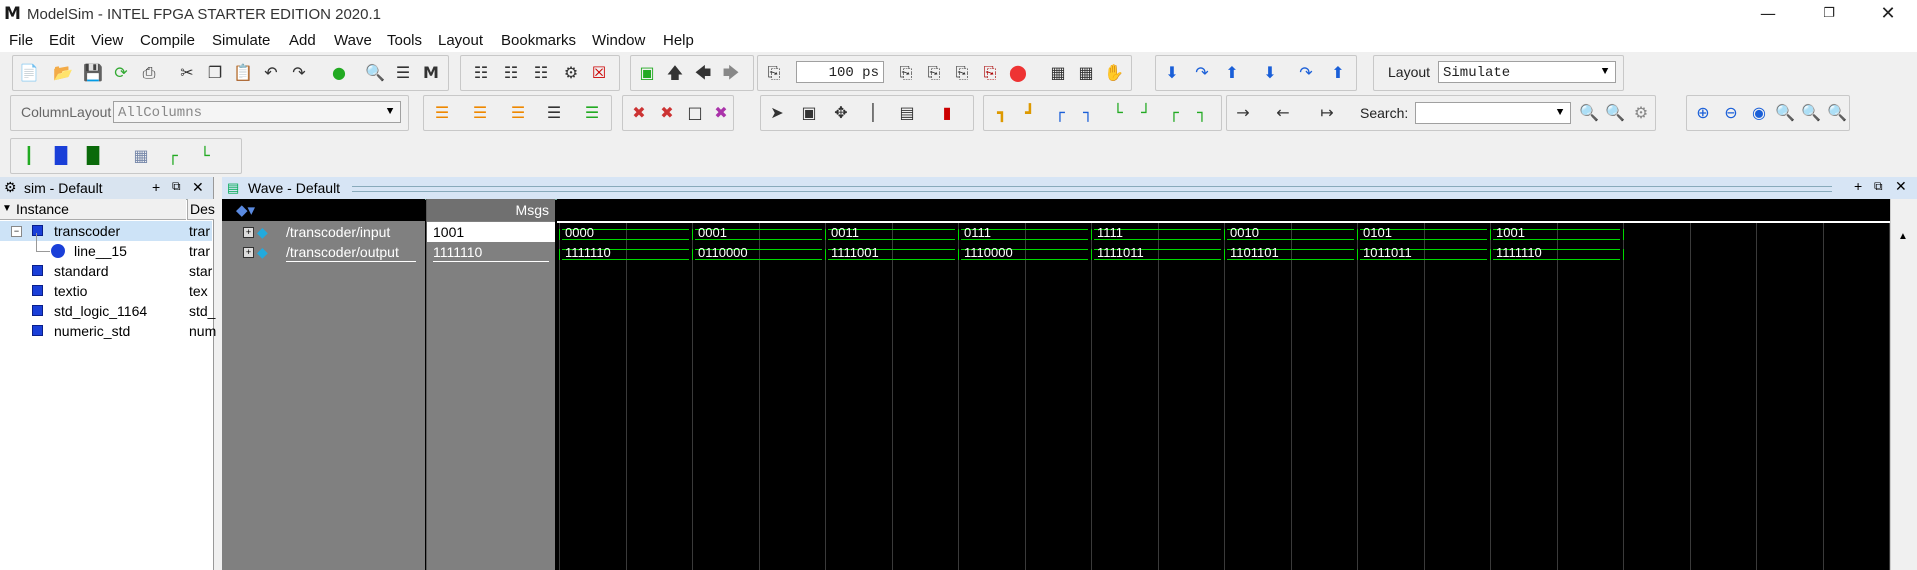 The height and width of the screenshot is (570, 1917). What do you see at coordinates (323, 252) in the screenshot?
I see `signal-row-output: + ◆ /transcoder/output` at bounding box center [323, 252].